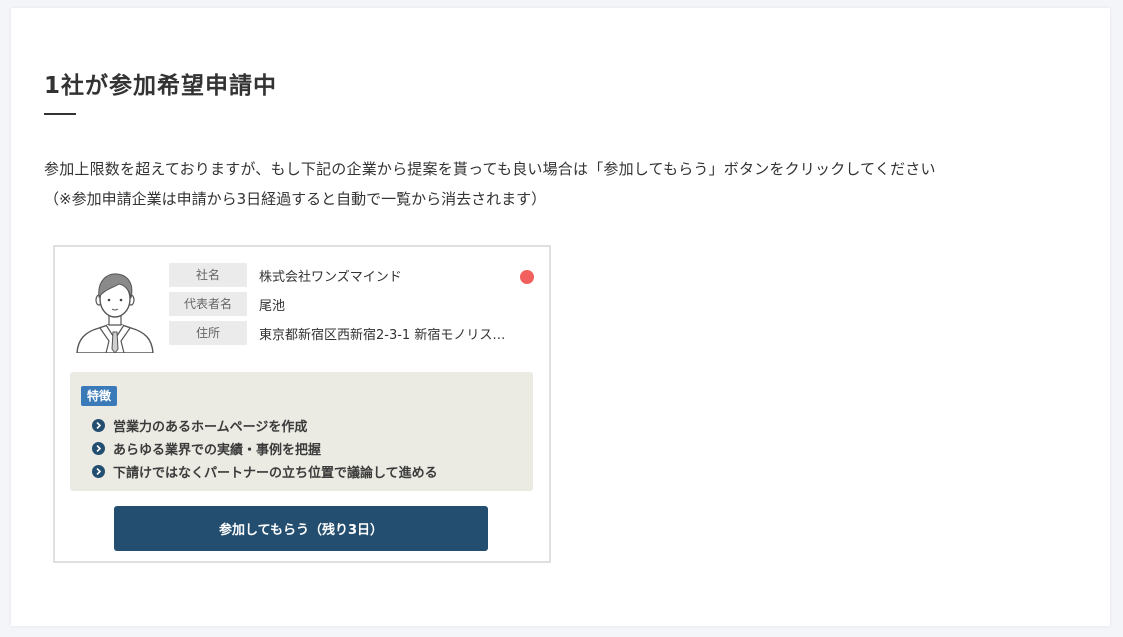 The width and height of the screenshot is (1123, 637). I want to click on feature-item: あらゆる業界での実績・事例を把握, so click(265, 448).